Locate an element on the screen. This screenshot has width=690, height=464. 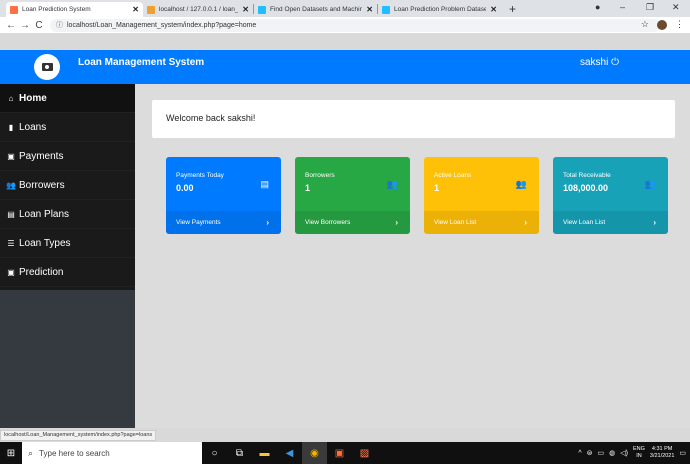
card-value: 0.00 is located at coordinates (185, 188).